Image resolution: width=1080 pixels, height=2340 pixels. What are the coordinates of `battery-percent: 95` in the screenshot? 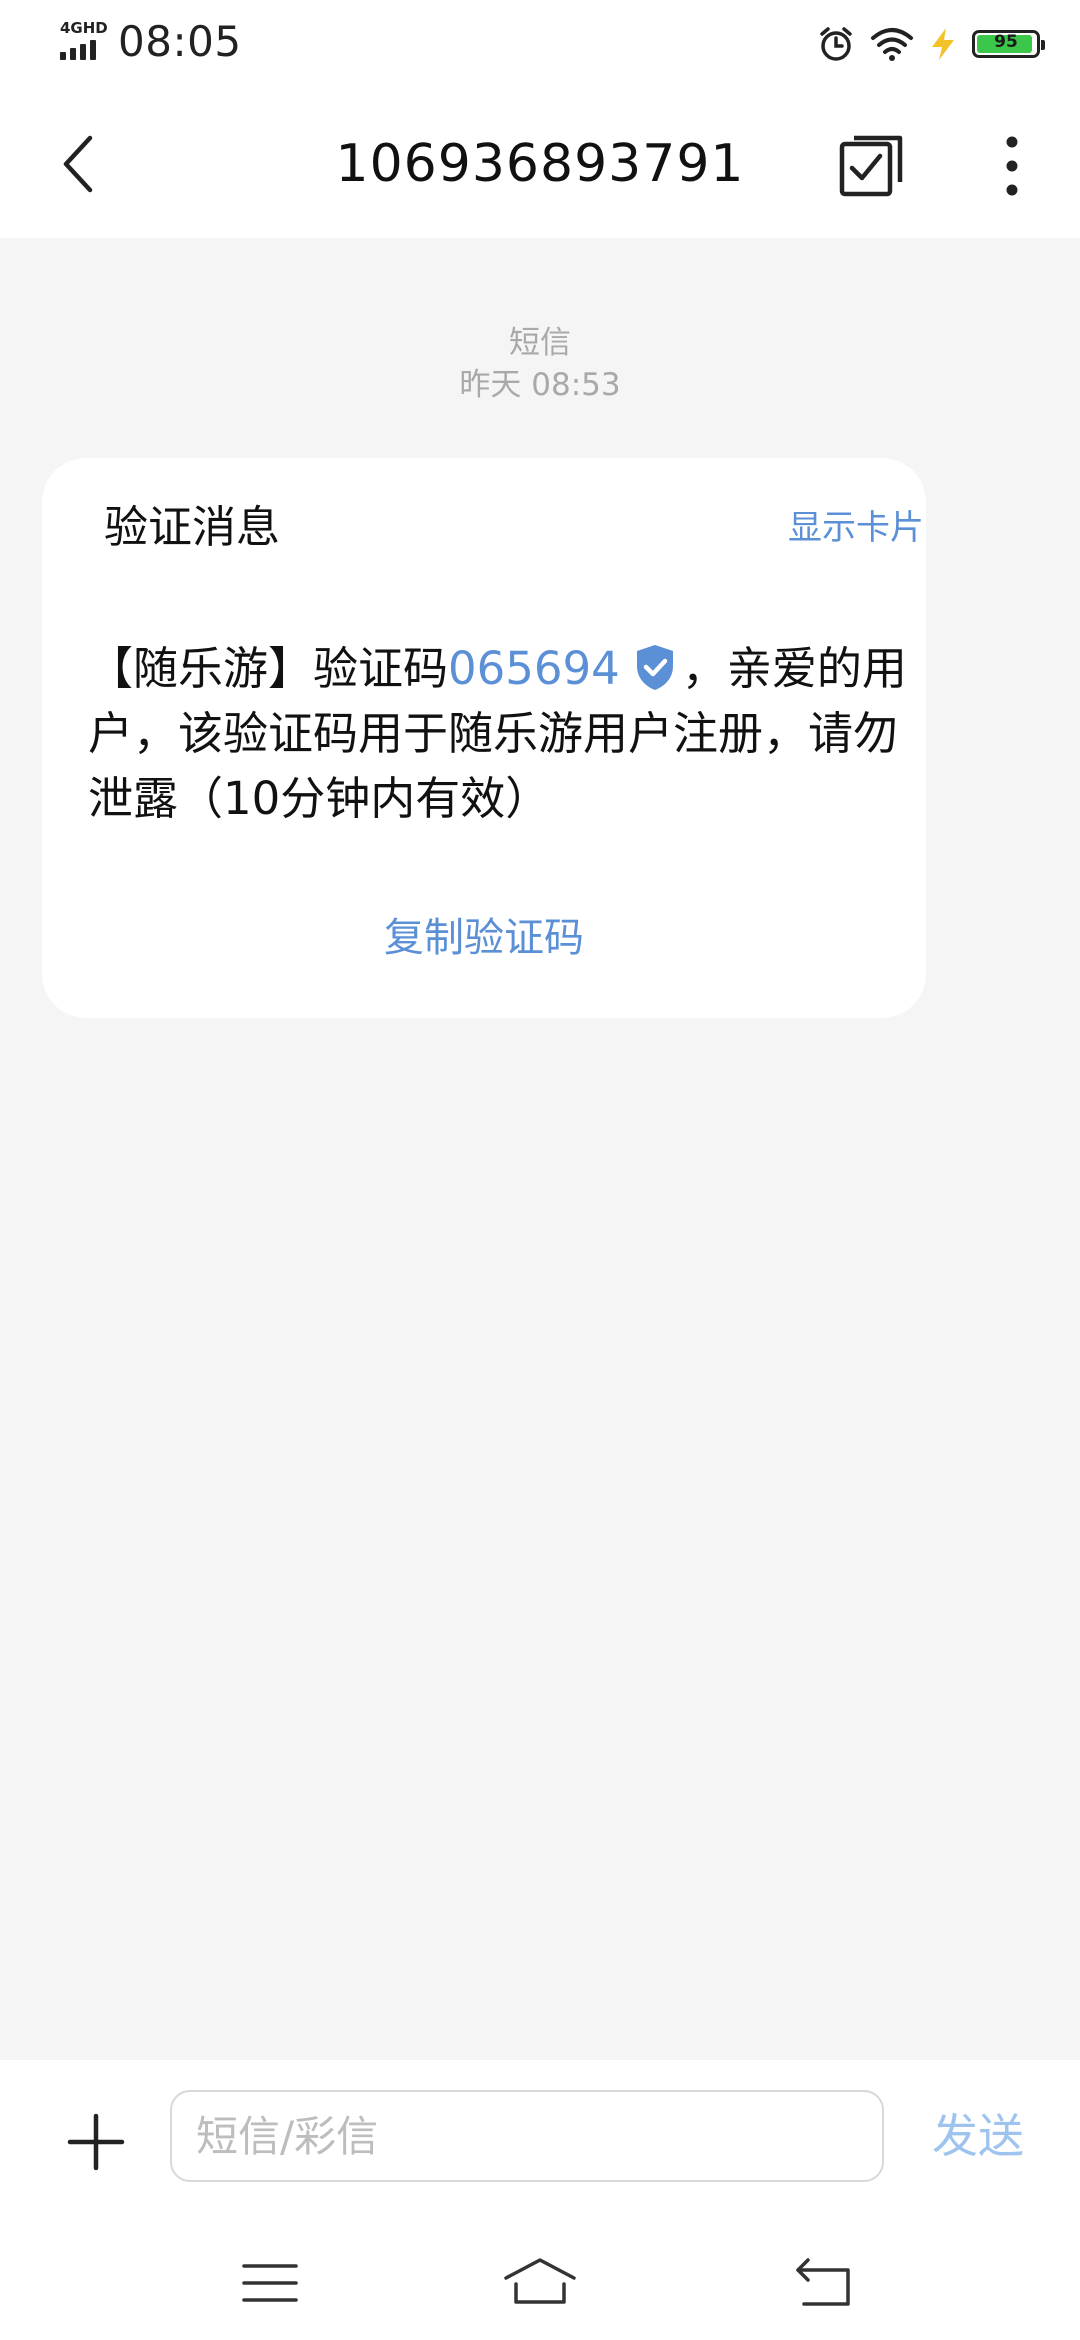 It's located at (1006, 42).